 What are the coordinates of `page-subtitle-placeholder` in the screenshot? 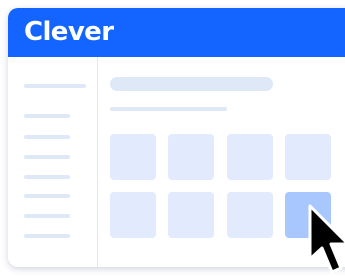 It's located at (168, 109).